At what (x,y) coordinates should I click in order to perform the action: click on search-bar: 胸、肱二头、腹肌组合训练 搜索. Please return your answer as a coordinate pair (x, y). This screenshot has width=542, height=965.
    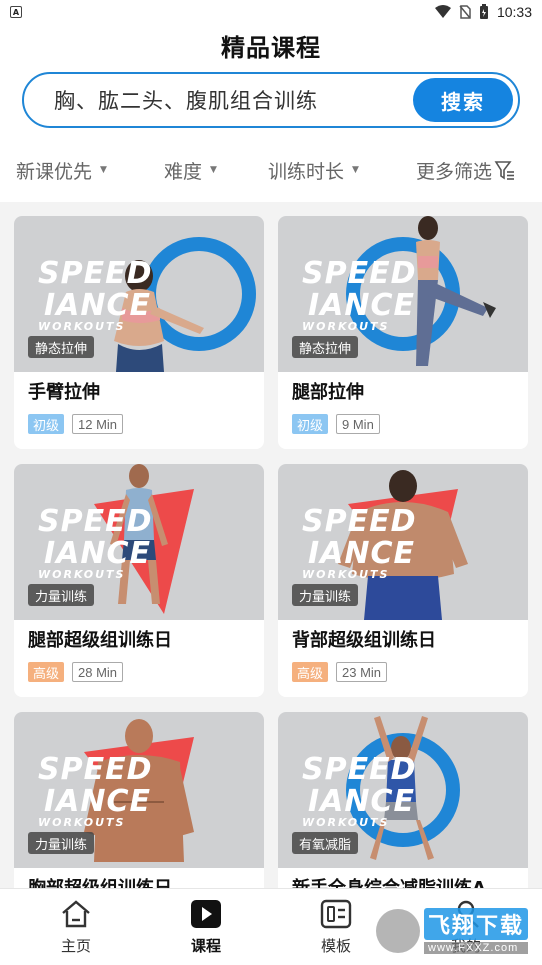
    Looking at the image, I should click on (271, 100).